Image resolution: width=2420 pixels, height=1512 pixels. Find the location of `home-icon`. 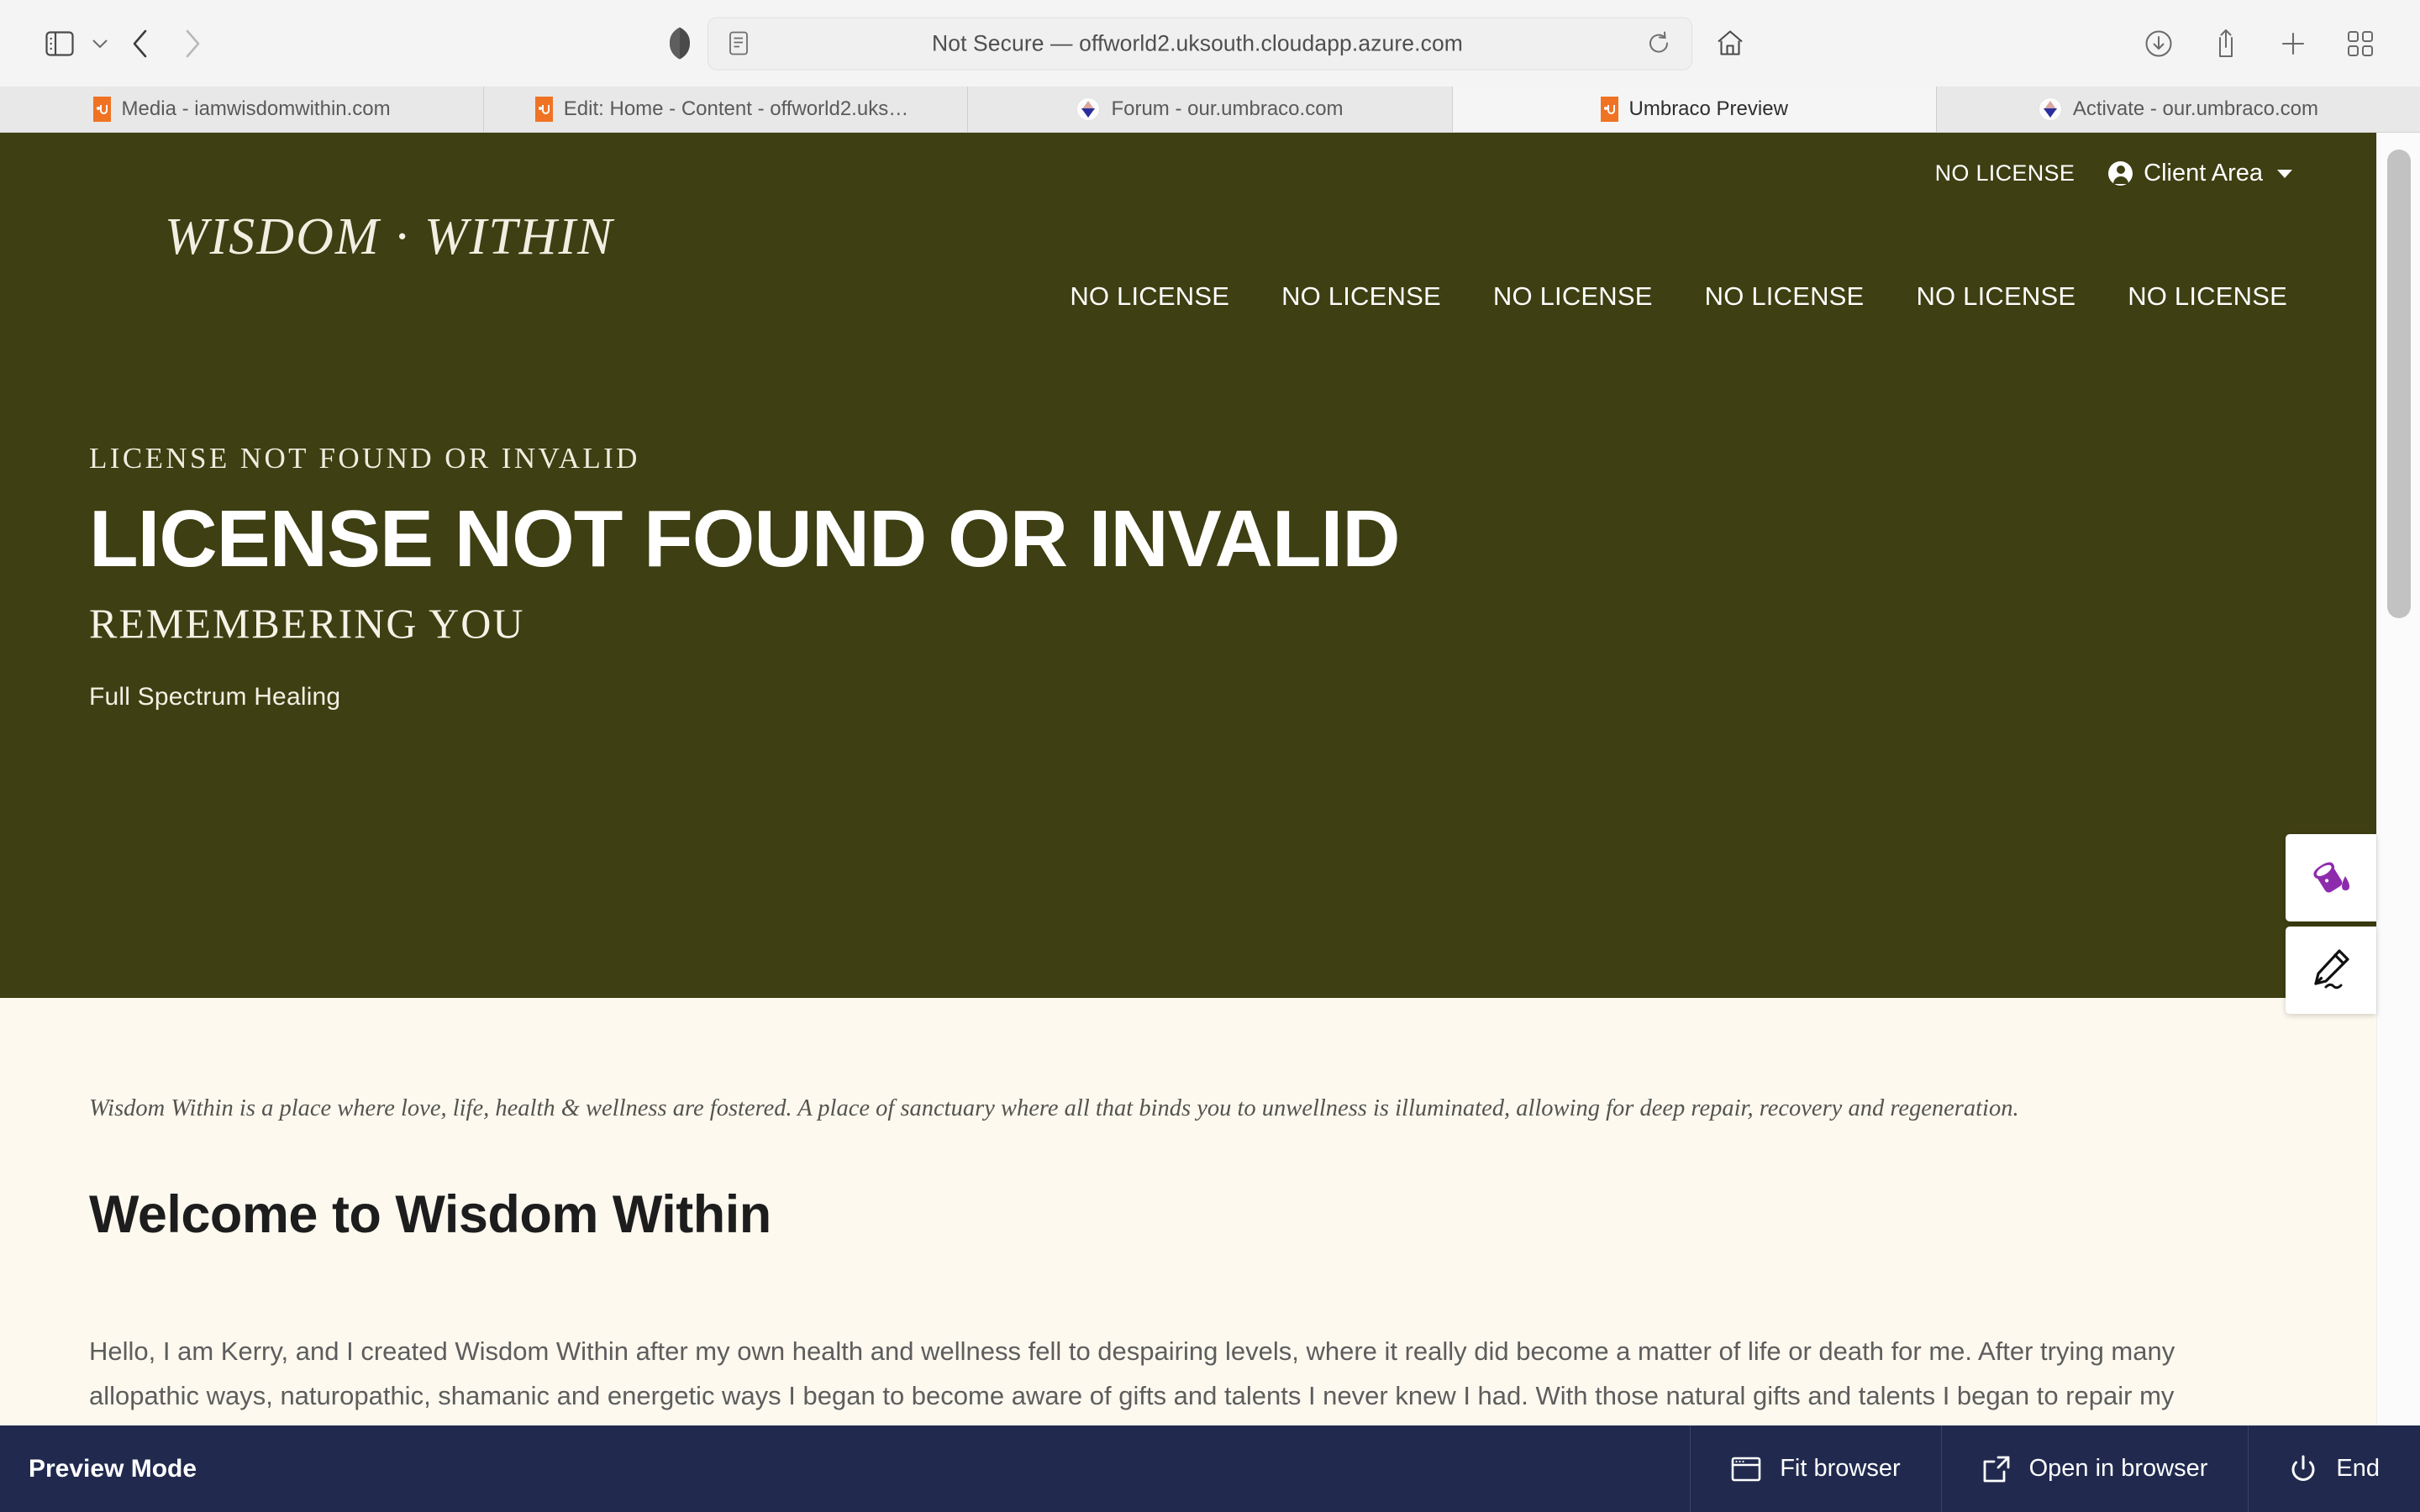

home-icon is located at coordinates (1730, 44).